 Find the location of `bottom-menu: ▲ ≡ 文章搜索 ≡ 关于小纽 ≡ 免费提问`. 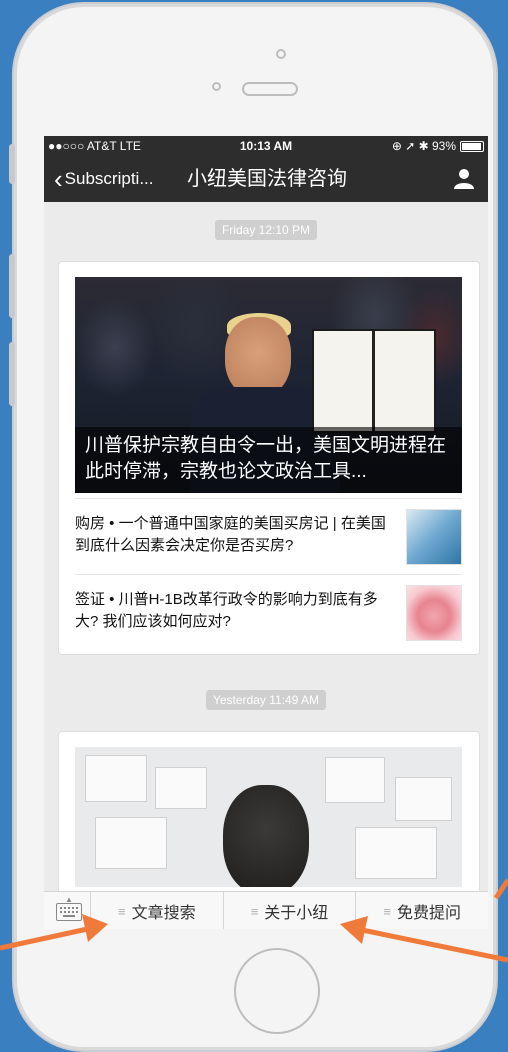

bottom-menu: ▲ ≡ 文章搜索 ≡ 关于小纽 ≡ 免费提问 is located at coordinates (266, 910).